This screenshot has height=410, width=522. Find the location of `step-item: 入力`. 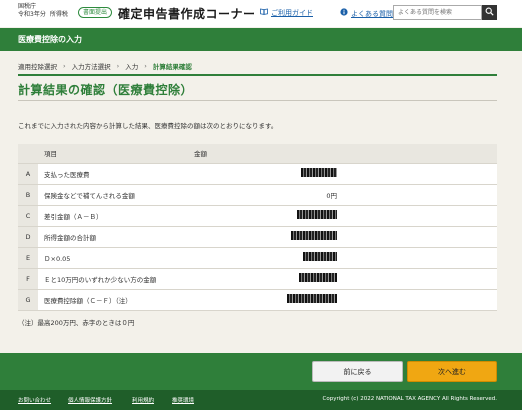

step-item: 入力 is located at coordinates (132, 66).